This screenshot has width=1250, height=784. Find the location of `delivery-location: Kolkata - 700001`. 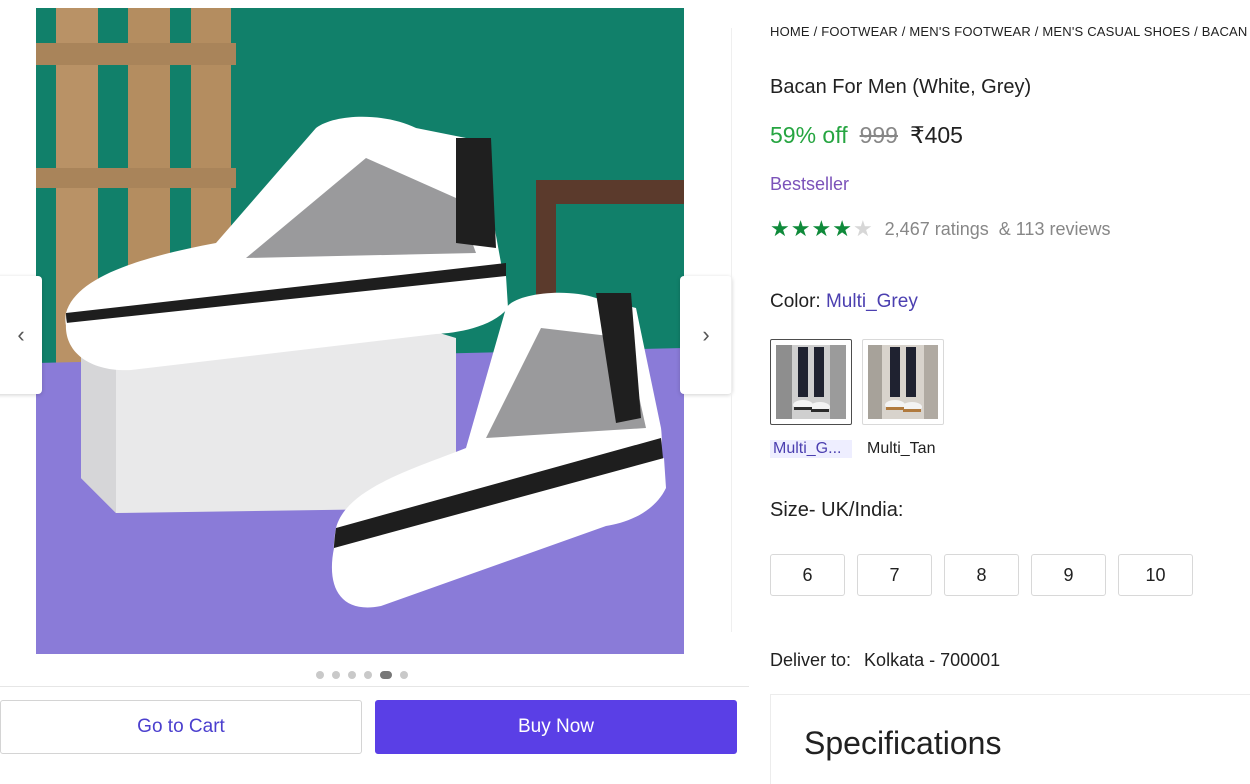

delivery-location: Kolkata - 700001 is located at coordinates (932, 660).